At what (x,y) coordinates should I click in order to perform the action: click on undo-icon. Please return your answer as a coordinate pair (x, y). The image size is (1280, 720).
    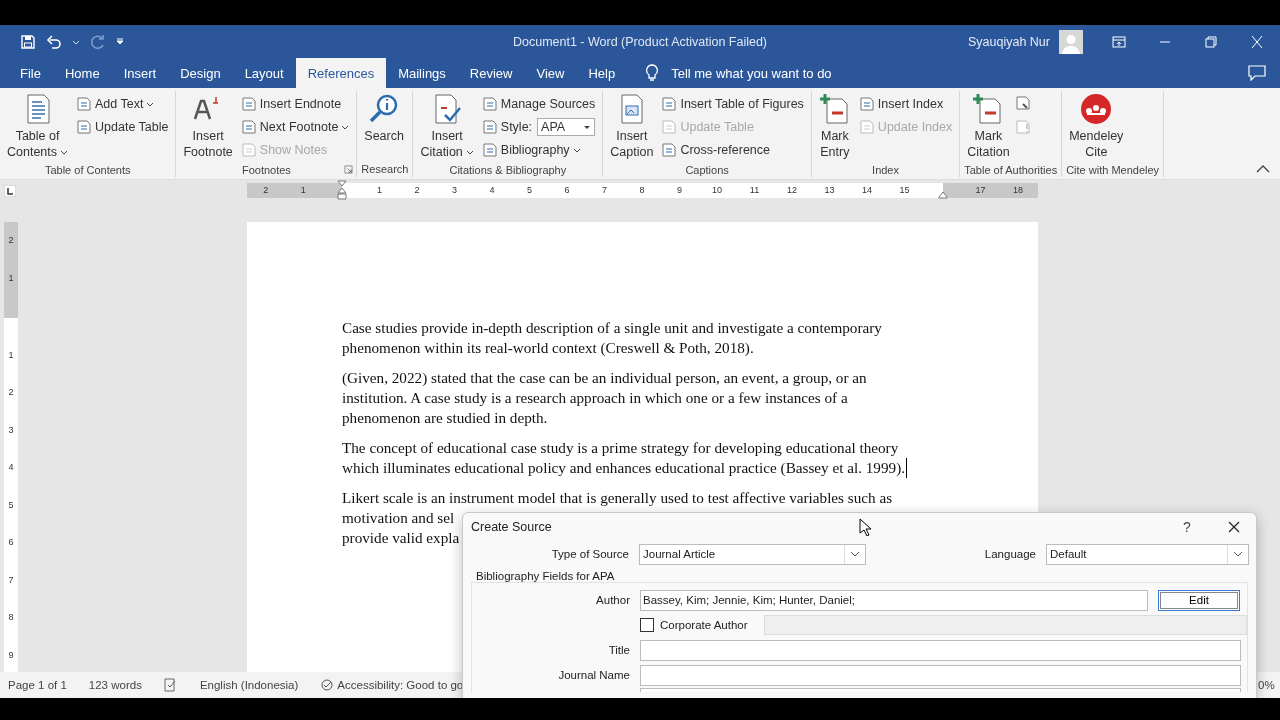
    Looking at the image, I should click on (54, 41).